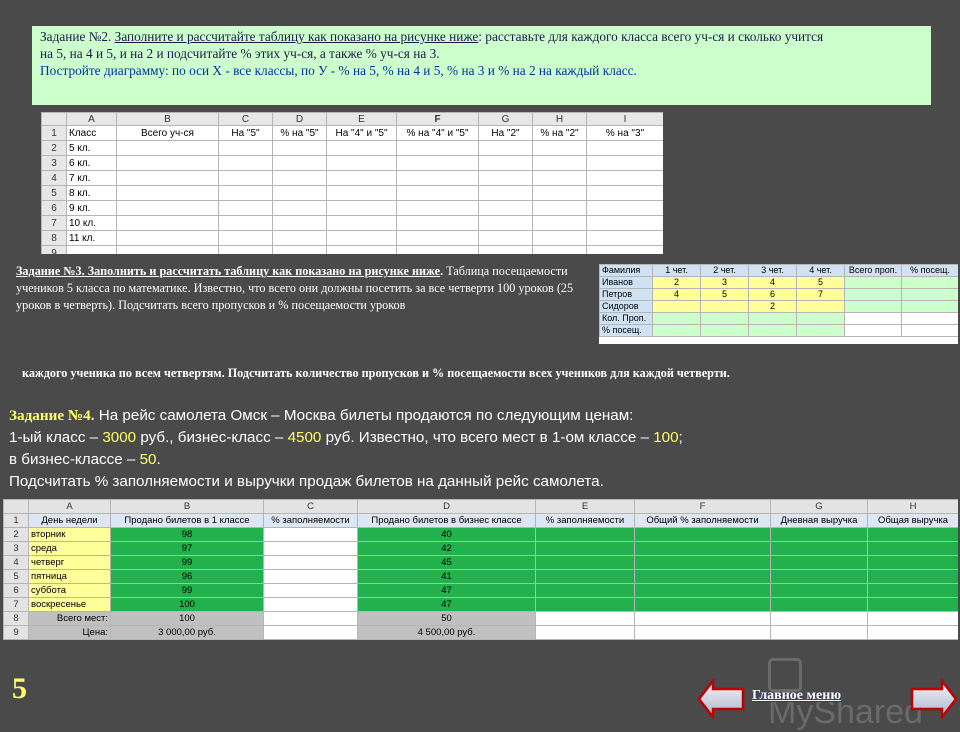 This screenshot has height=732, width=960. Describe the element at coordinates (820, 270) in the screenshot. I see `cell: 4 чет.` at that location.